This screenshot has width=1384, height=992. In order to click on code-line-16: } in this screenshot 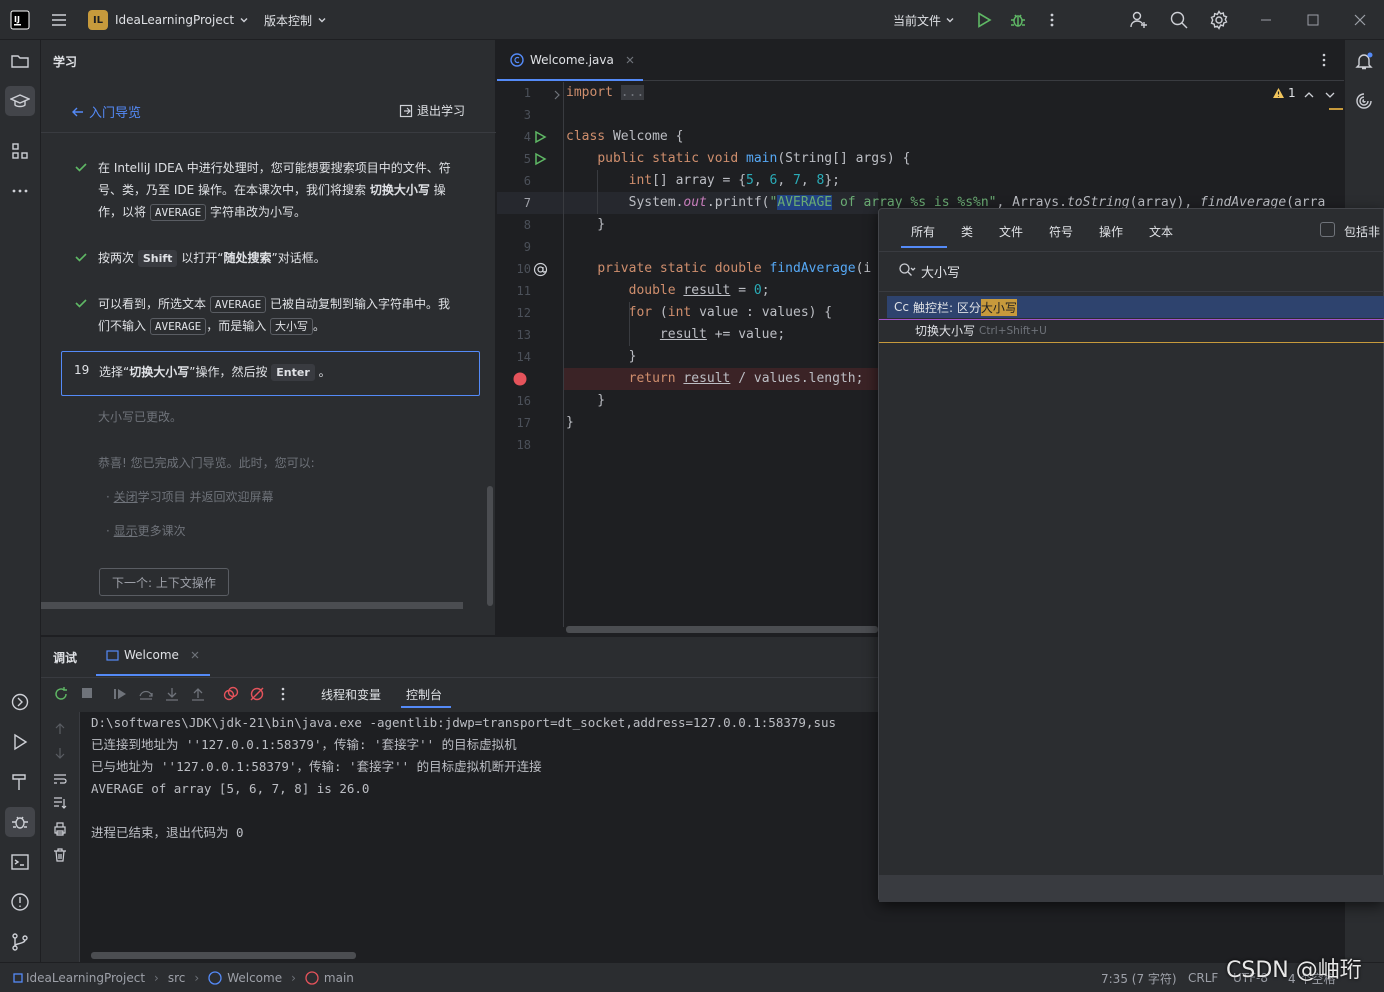, I will do `click(585, 401)`.